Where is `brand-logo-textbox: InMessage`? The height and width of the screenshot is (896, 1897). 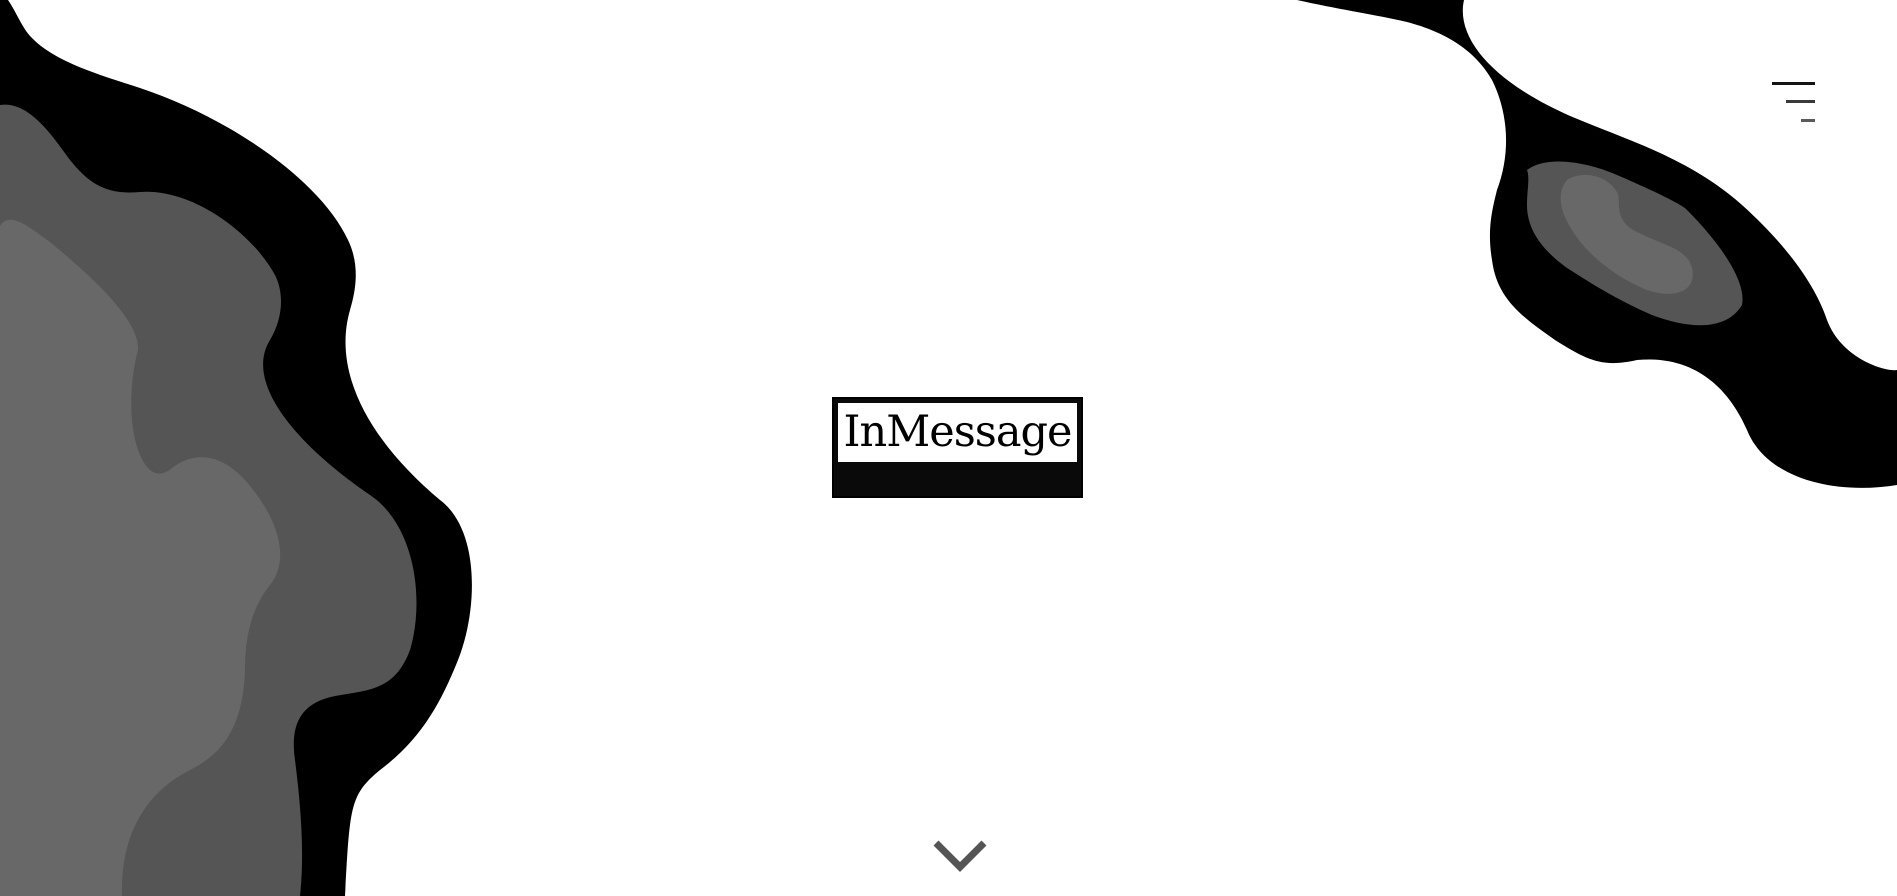 brand-logo-textbox: InMessage is located at coordinates (957, 432).